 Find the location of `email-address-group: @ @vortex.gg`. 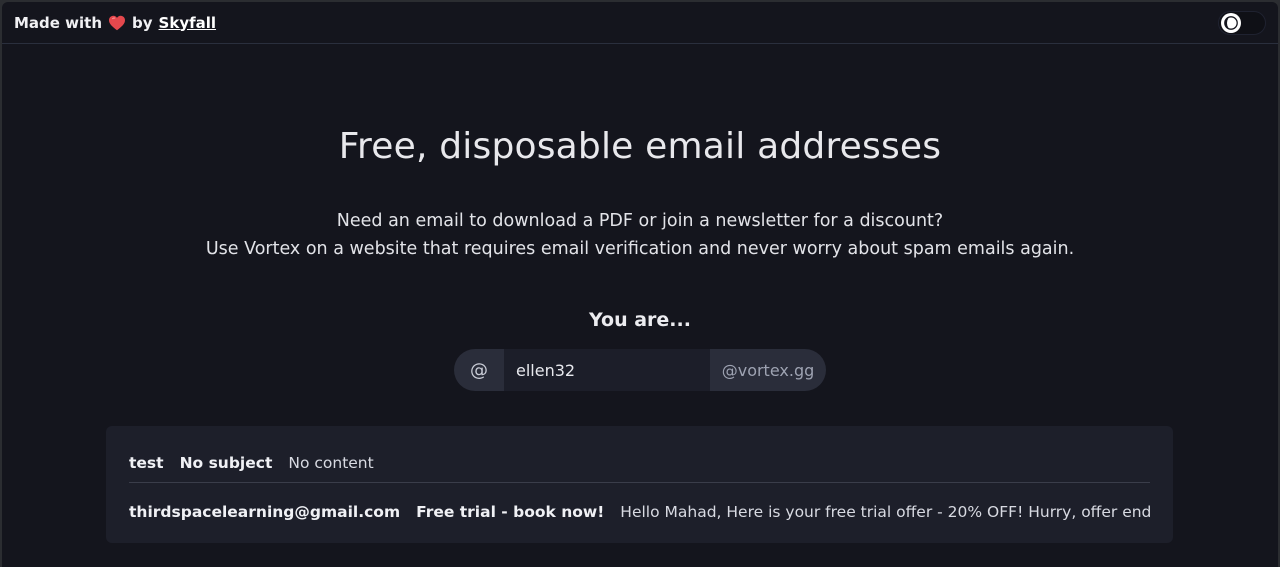

email-address-group: @ @vortex.gg is located at coordinates (640, 370).